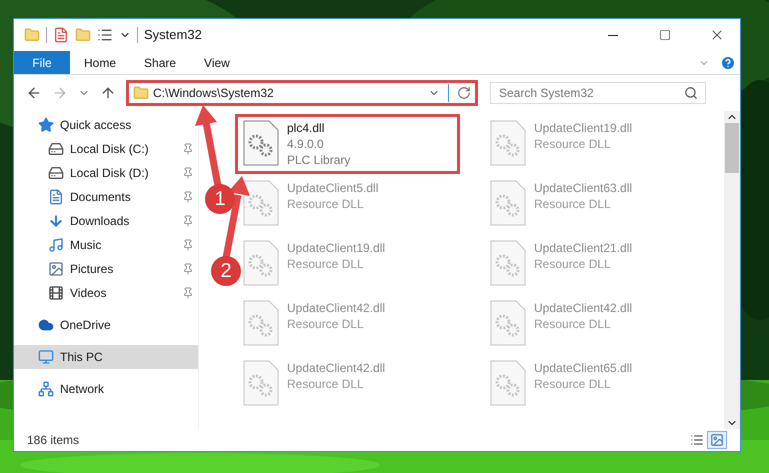  Describe the element at coordinates (108, 93) in the screenshot. I see `up-icon` at that location.